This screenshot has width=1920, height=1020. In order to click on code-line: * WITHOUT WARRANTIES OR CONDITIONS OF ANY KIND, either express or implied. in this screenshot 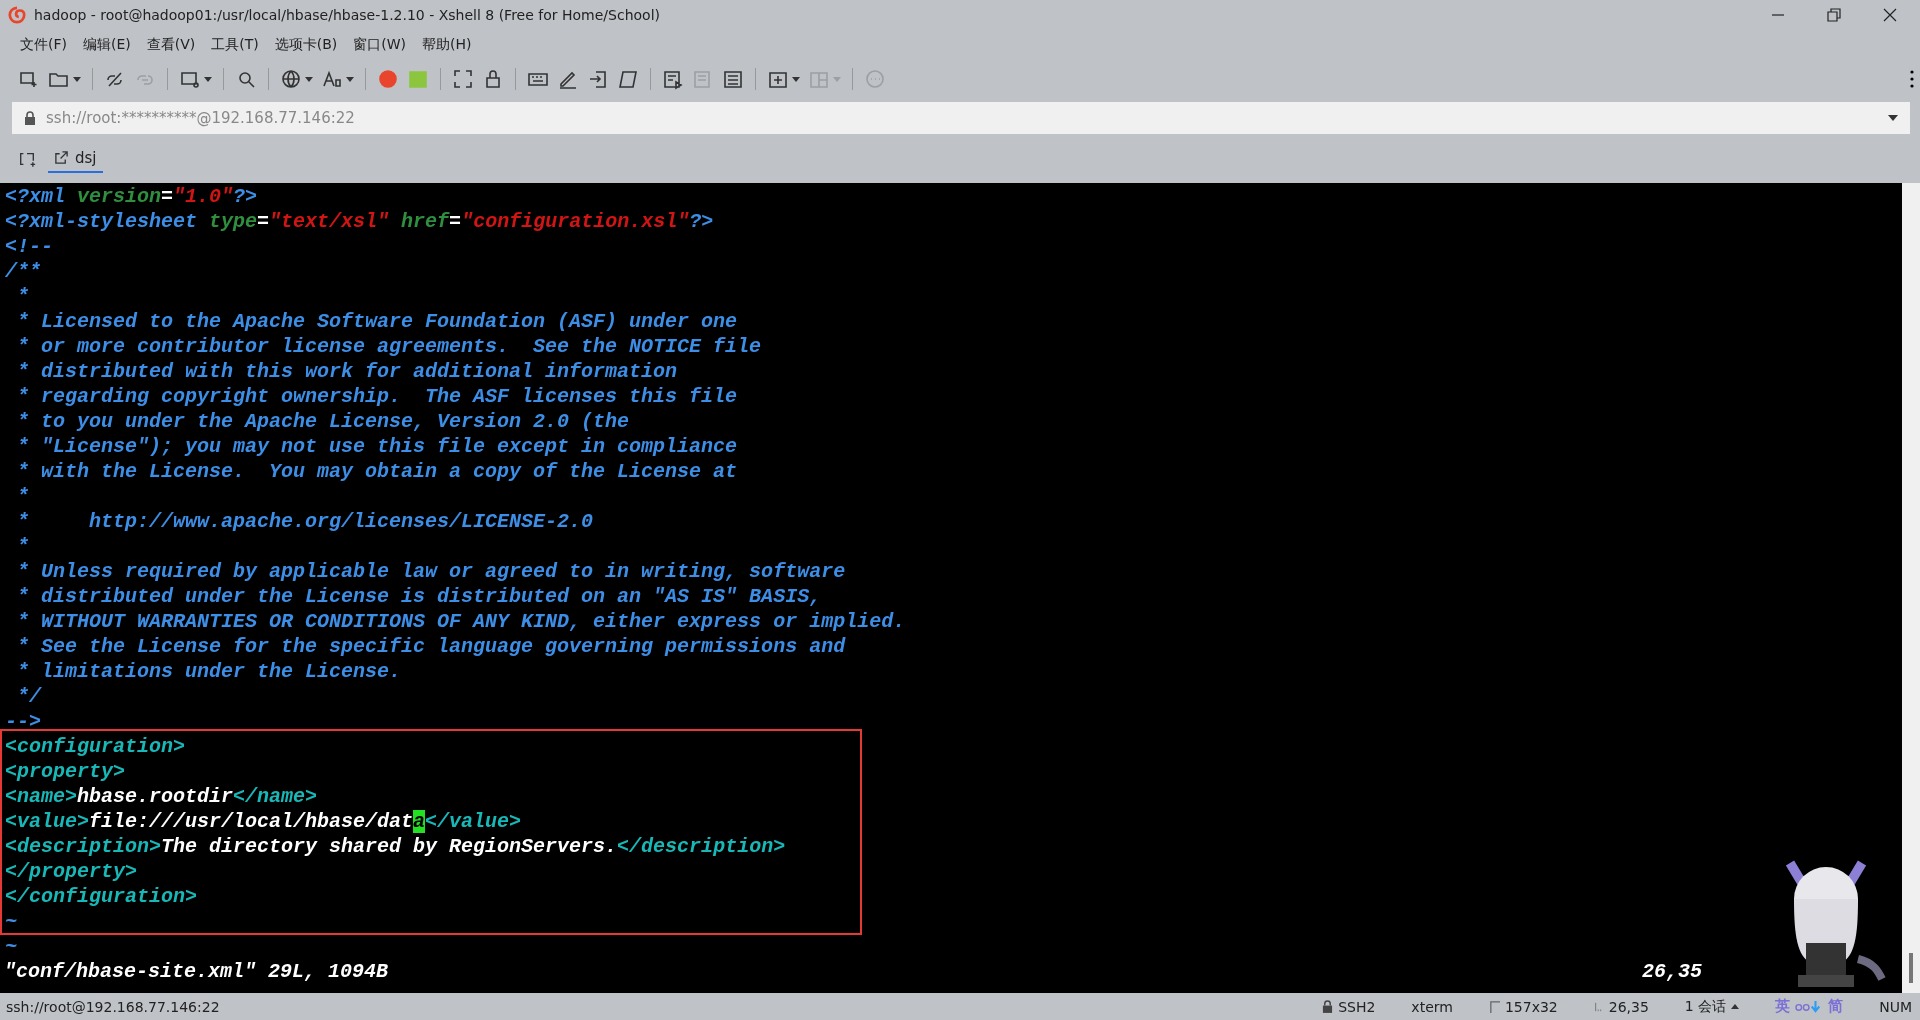, I will do `click(461, 621)`.